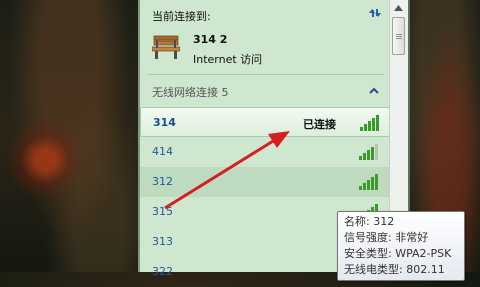 This screenshot has height=287, width=480. Describe the element at coordinates (369, 221) in the screenshot. I see `tooltip-name: 名称: 312` at that location.